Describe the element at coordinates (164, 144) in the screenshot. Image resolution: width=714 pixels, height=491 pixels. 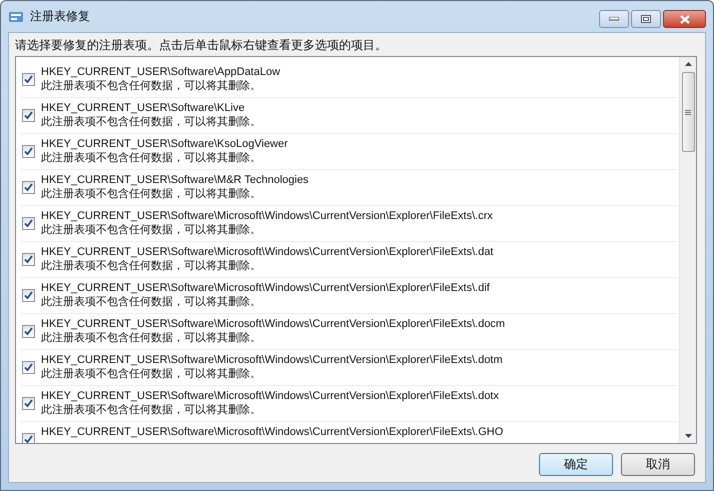
I see `registry-path: HKEY_CURRENT_USER\Software\KsoLogViewer` at that location.